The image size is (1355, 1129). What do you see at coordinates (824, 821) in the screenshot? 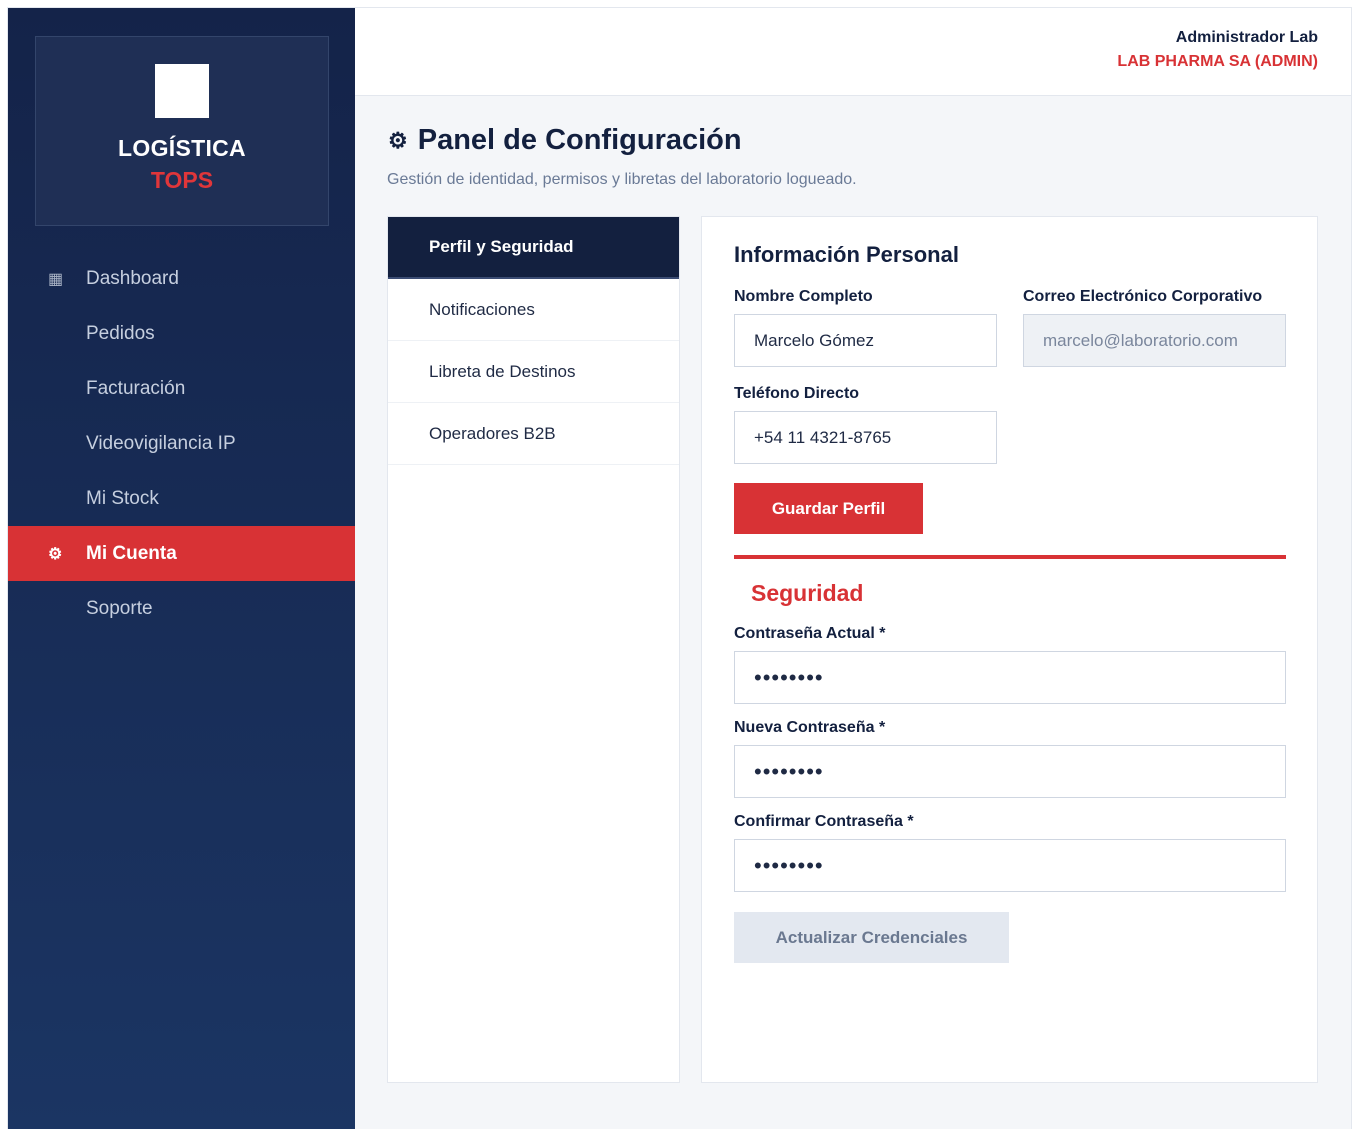
I see `confirm-password-label: Confirmar Contraseña *` at bounding box center [824, 821].